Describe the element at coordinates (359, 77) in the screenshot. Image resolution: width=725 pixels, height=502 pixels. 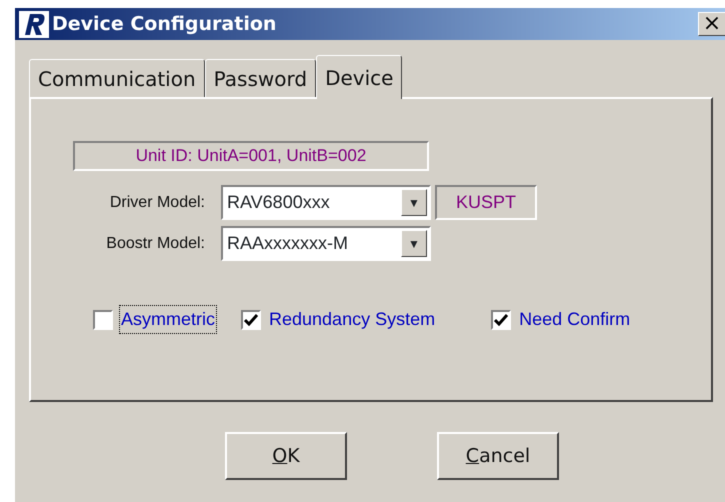
I see `tab: Device` at that location.